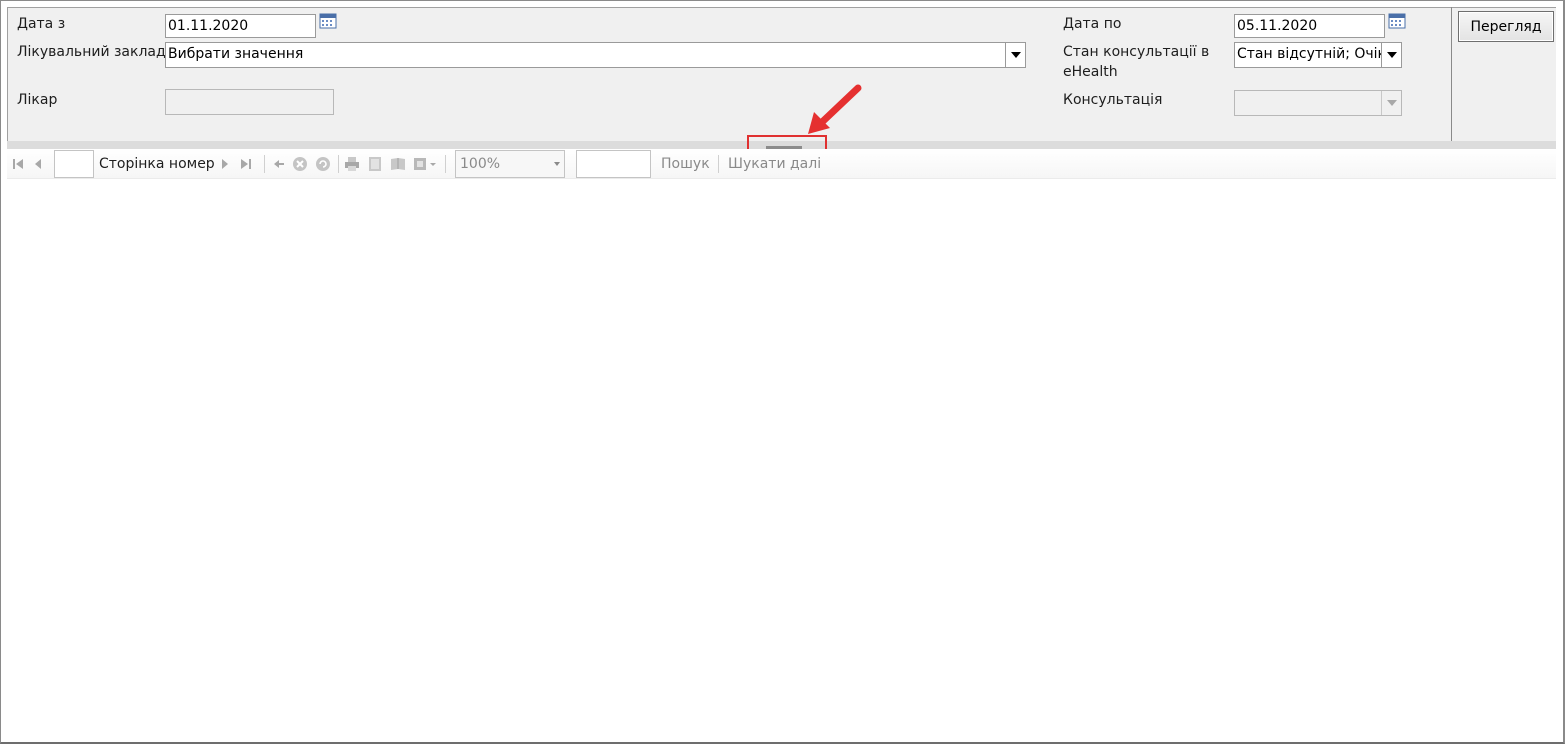 The height and width of the screenshot is (744, 1565). I want to click on date-to-label: Дата по, so click(1092, 24).